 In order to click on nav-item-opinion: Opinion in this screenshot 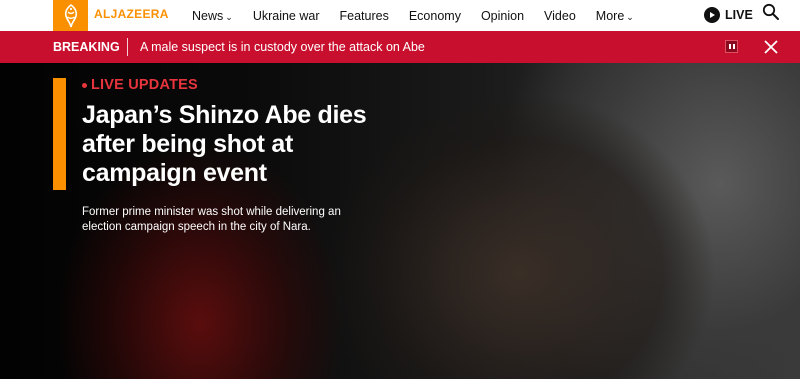, I will do `click(502, 16)`.